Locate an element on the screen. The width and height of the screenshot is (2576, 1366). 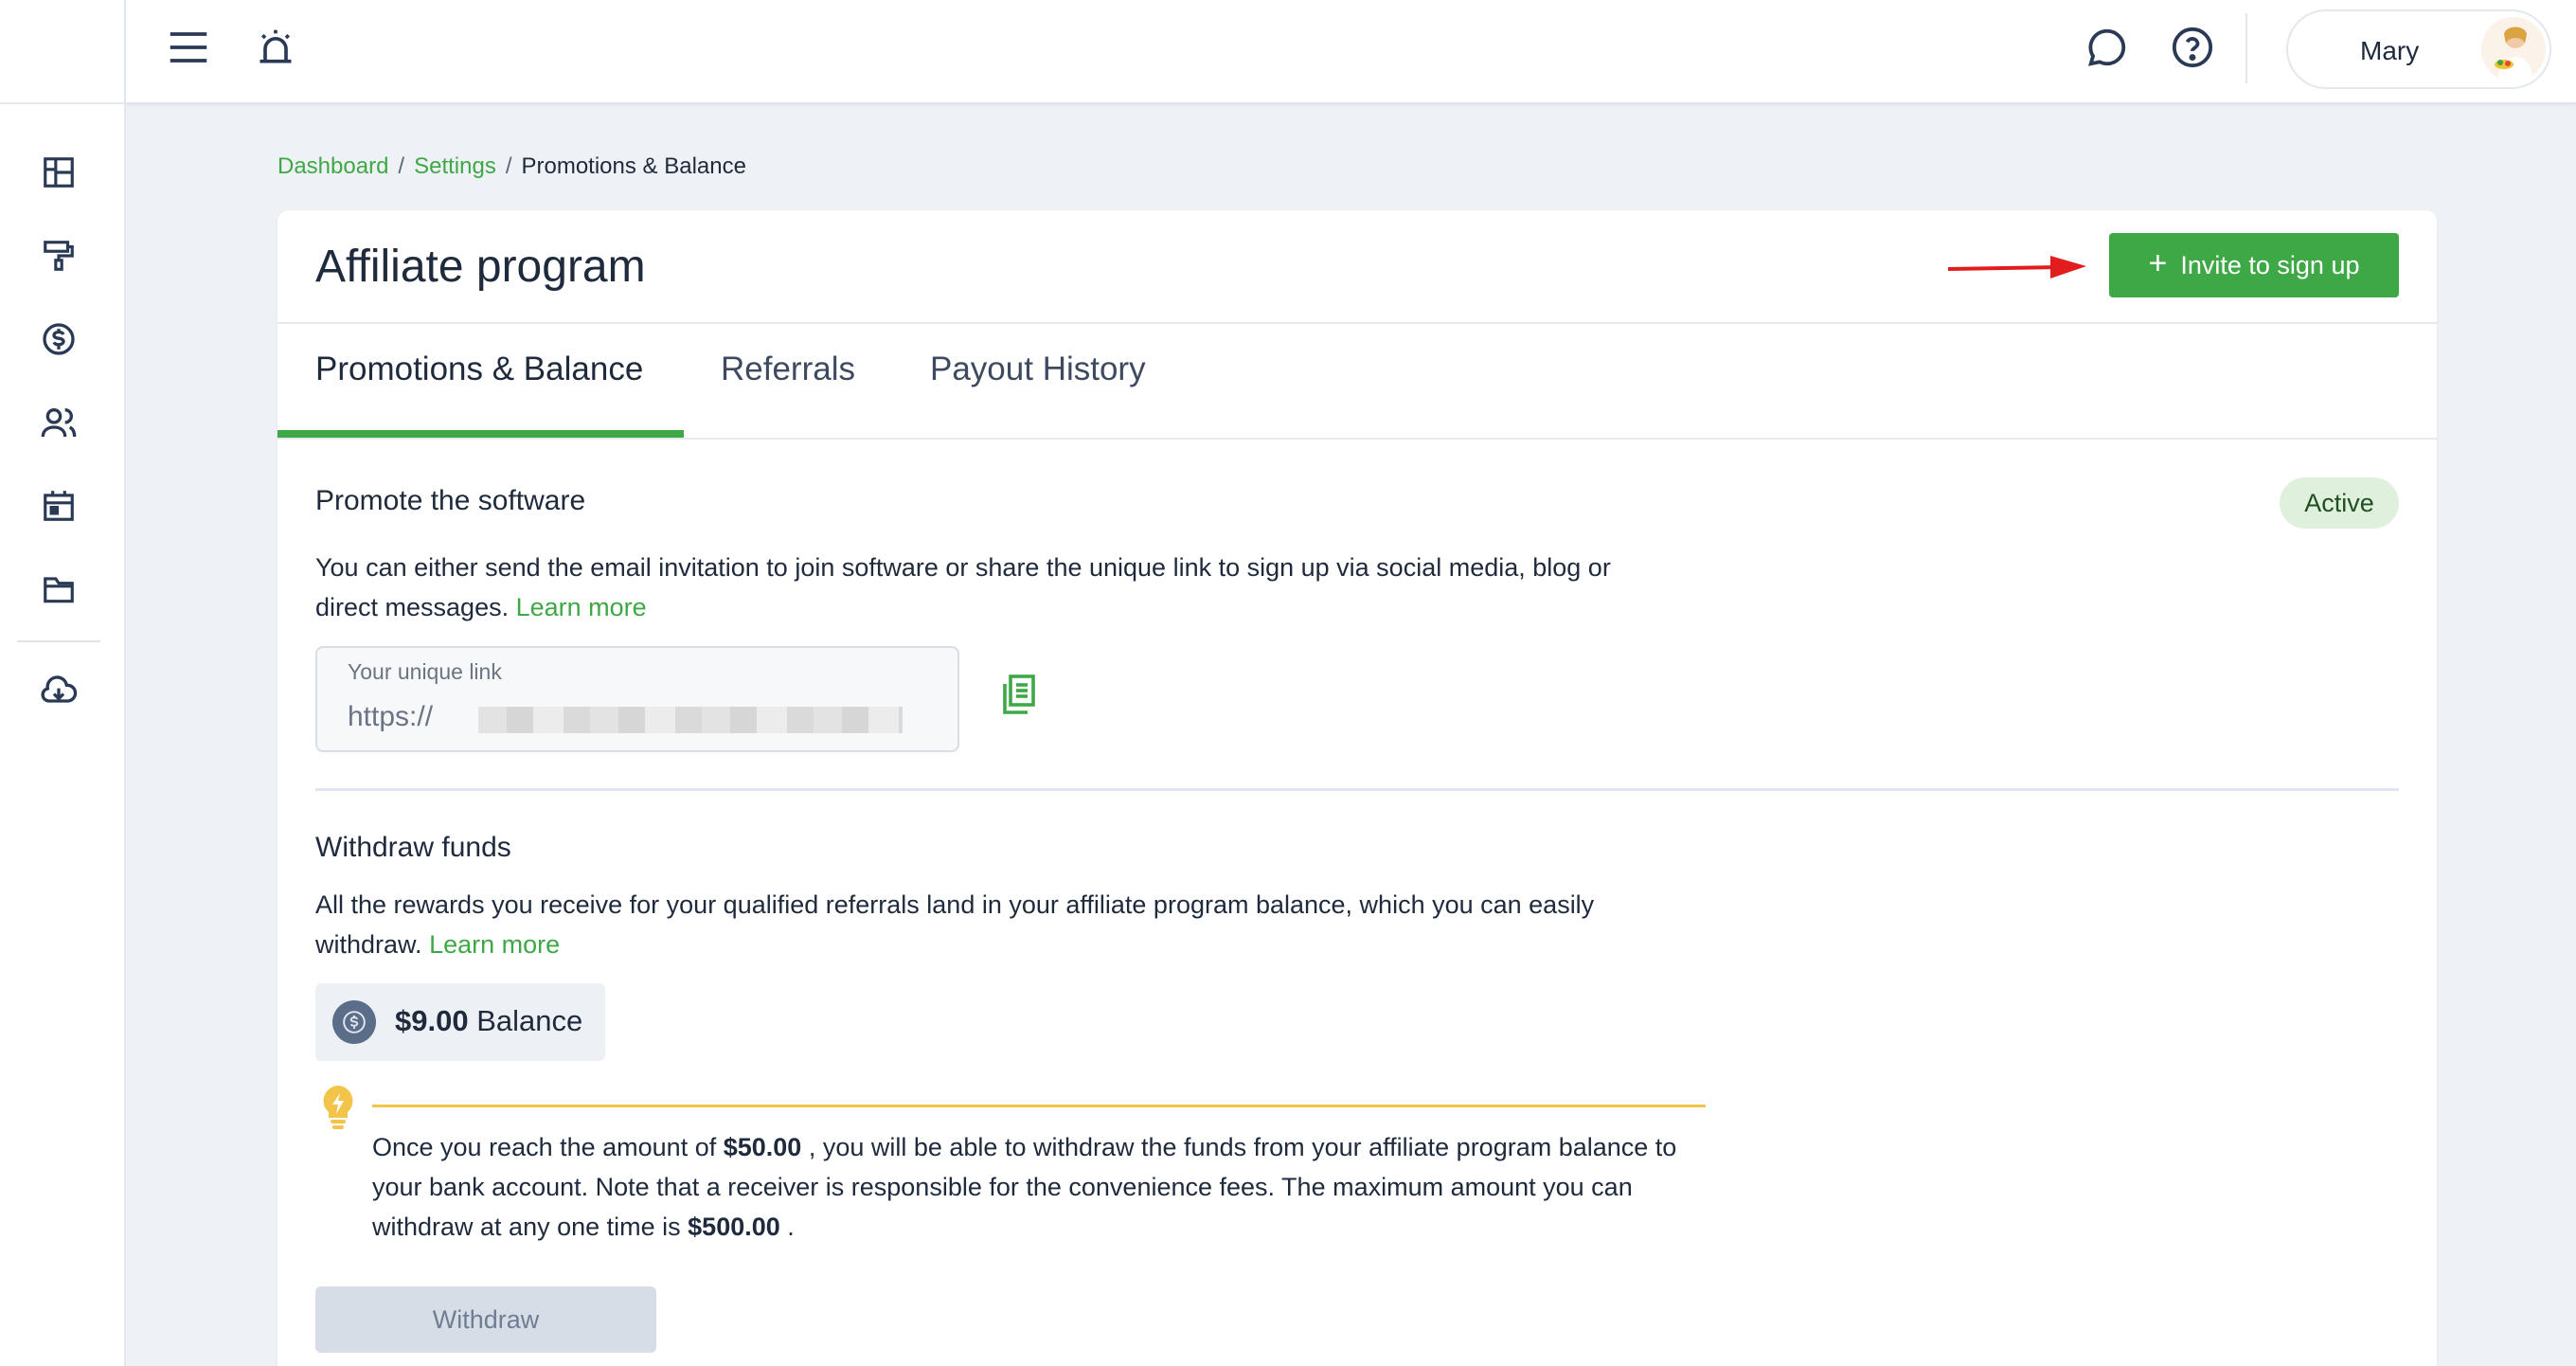
status-badge: Active is located at coordinates (2339, 503).